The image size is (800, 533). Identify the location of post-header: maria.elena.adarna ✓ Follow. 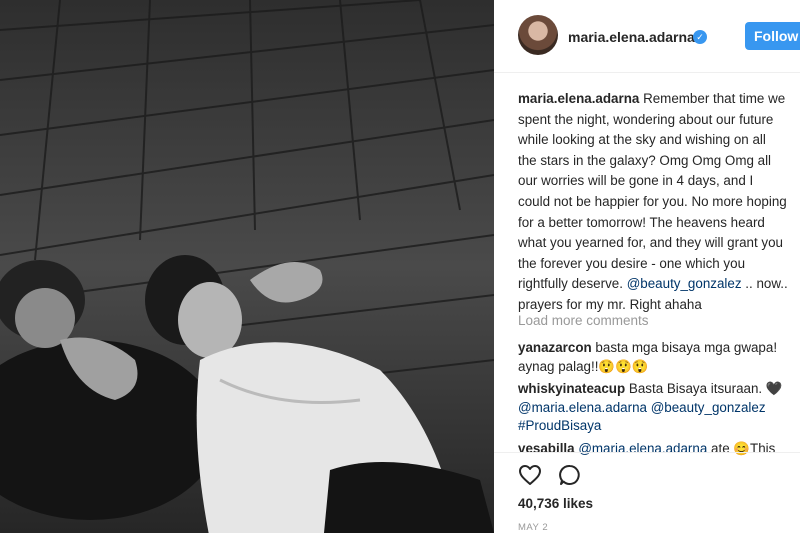
(647, 36).